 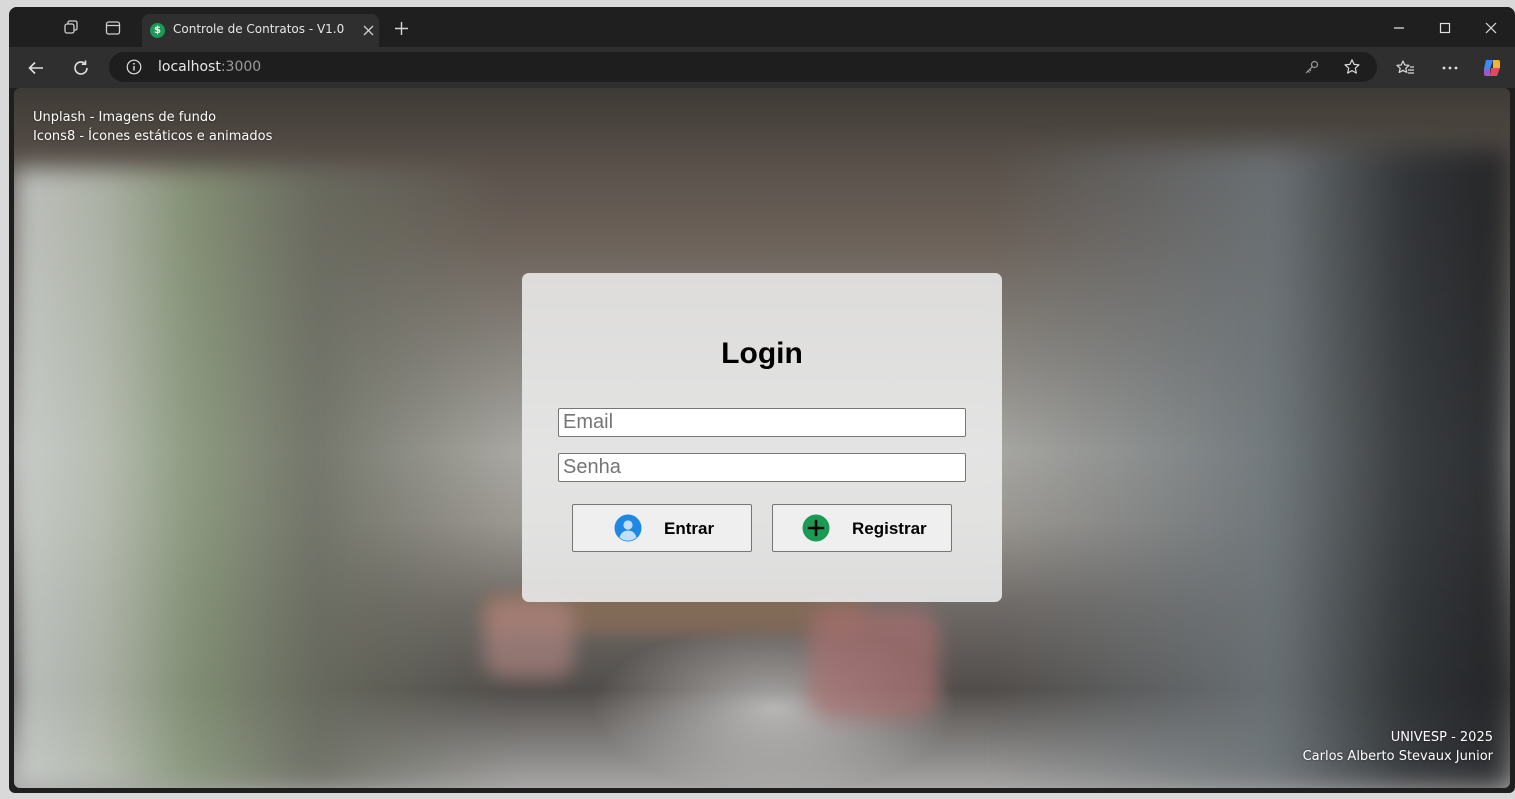 What do you see at coordinates (1397, 756) in the screenshot?
I see `footer-author: Carlos Alberto Stevaux Junior` at bounding box center [1397, 756].